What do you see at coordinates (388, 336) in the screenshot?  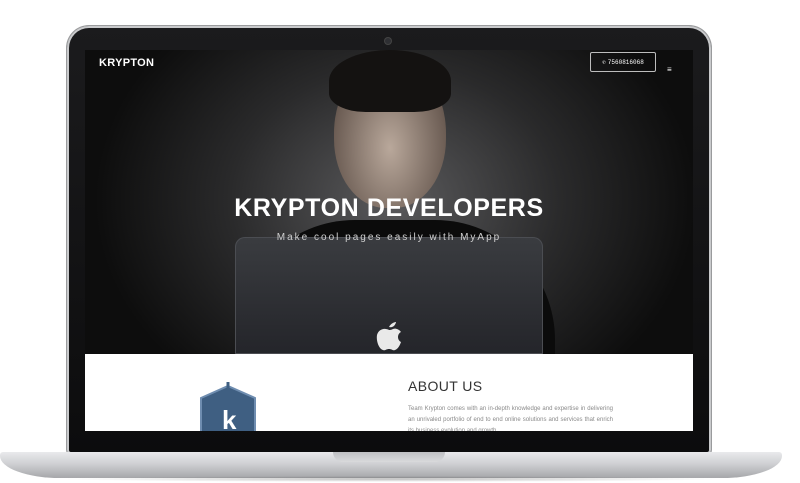 I see `apple-logo-icon` at bounding box center [388, 336].